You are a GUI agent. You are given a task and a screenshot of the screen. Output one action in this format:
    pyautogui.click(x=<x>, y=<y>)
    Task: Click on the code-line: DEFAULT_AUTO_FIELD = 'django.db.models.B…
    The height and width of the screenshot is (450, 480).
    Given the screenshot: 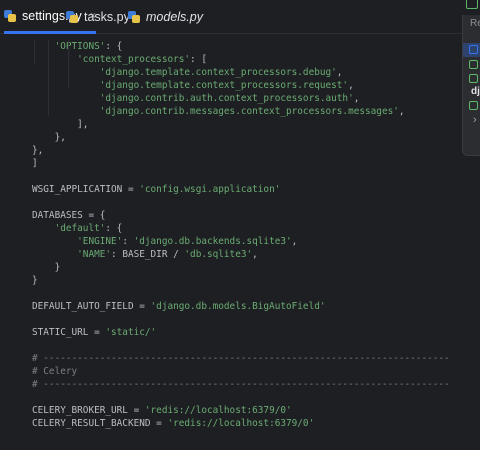 What is the action you would take?
    pyautogui.click(x=179, y=306)
    